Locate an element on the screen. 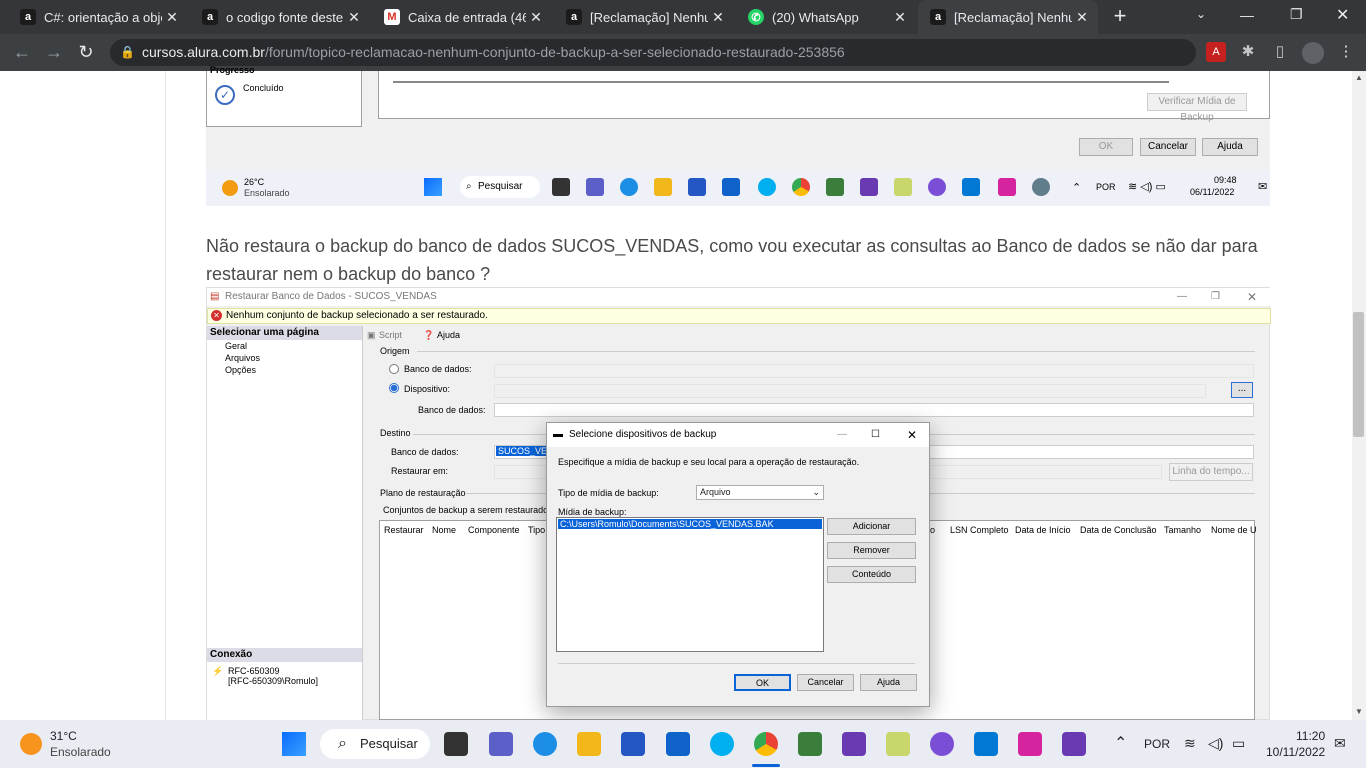  visual-studio-preview-icon is located at coordinates (1074, 744).